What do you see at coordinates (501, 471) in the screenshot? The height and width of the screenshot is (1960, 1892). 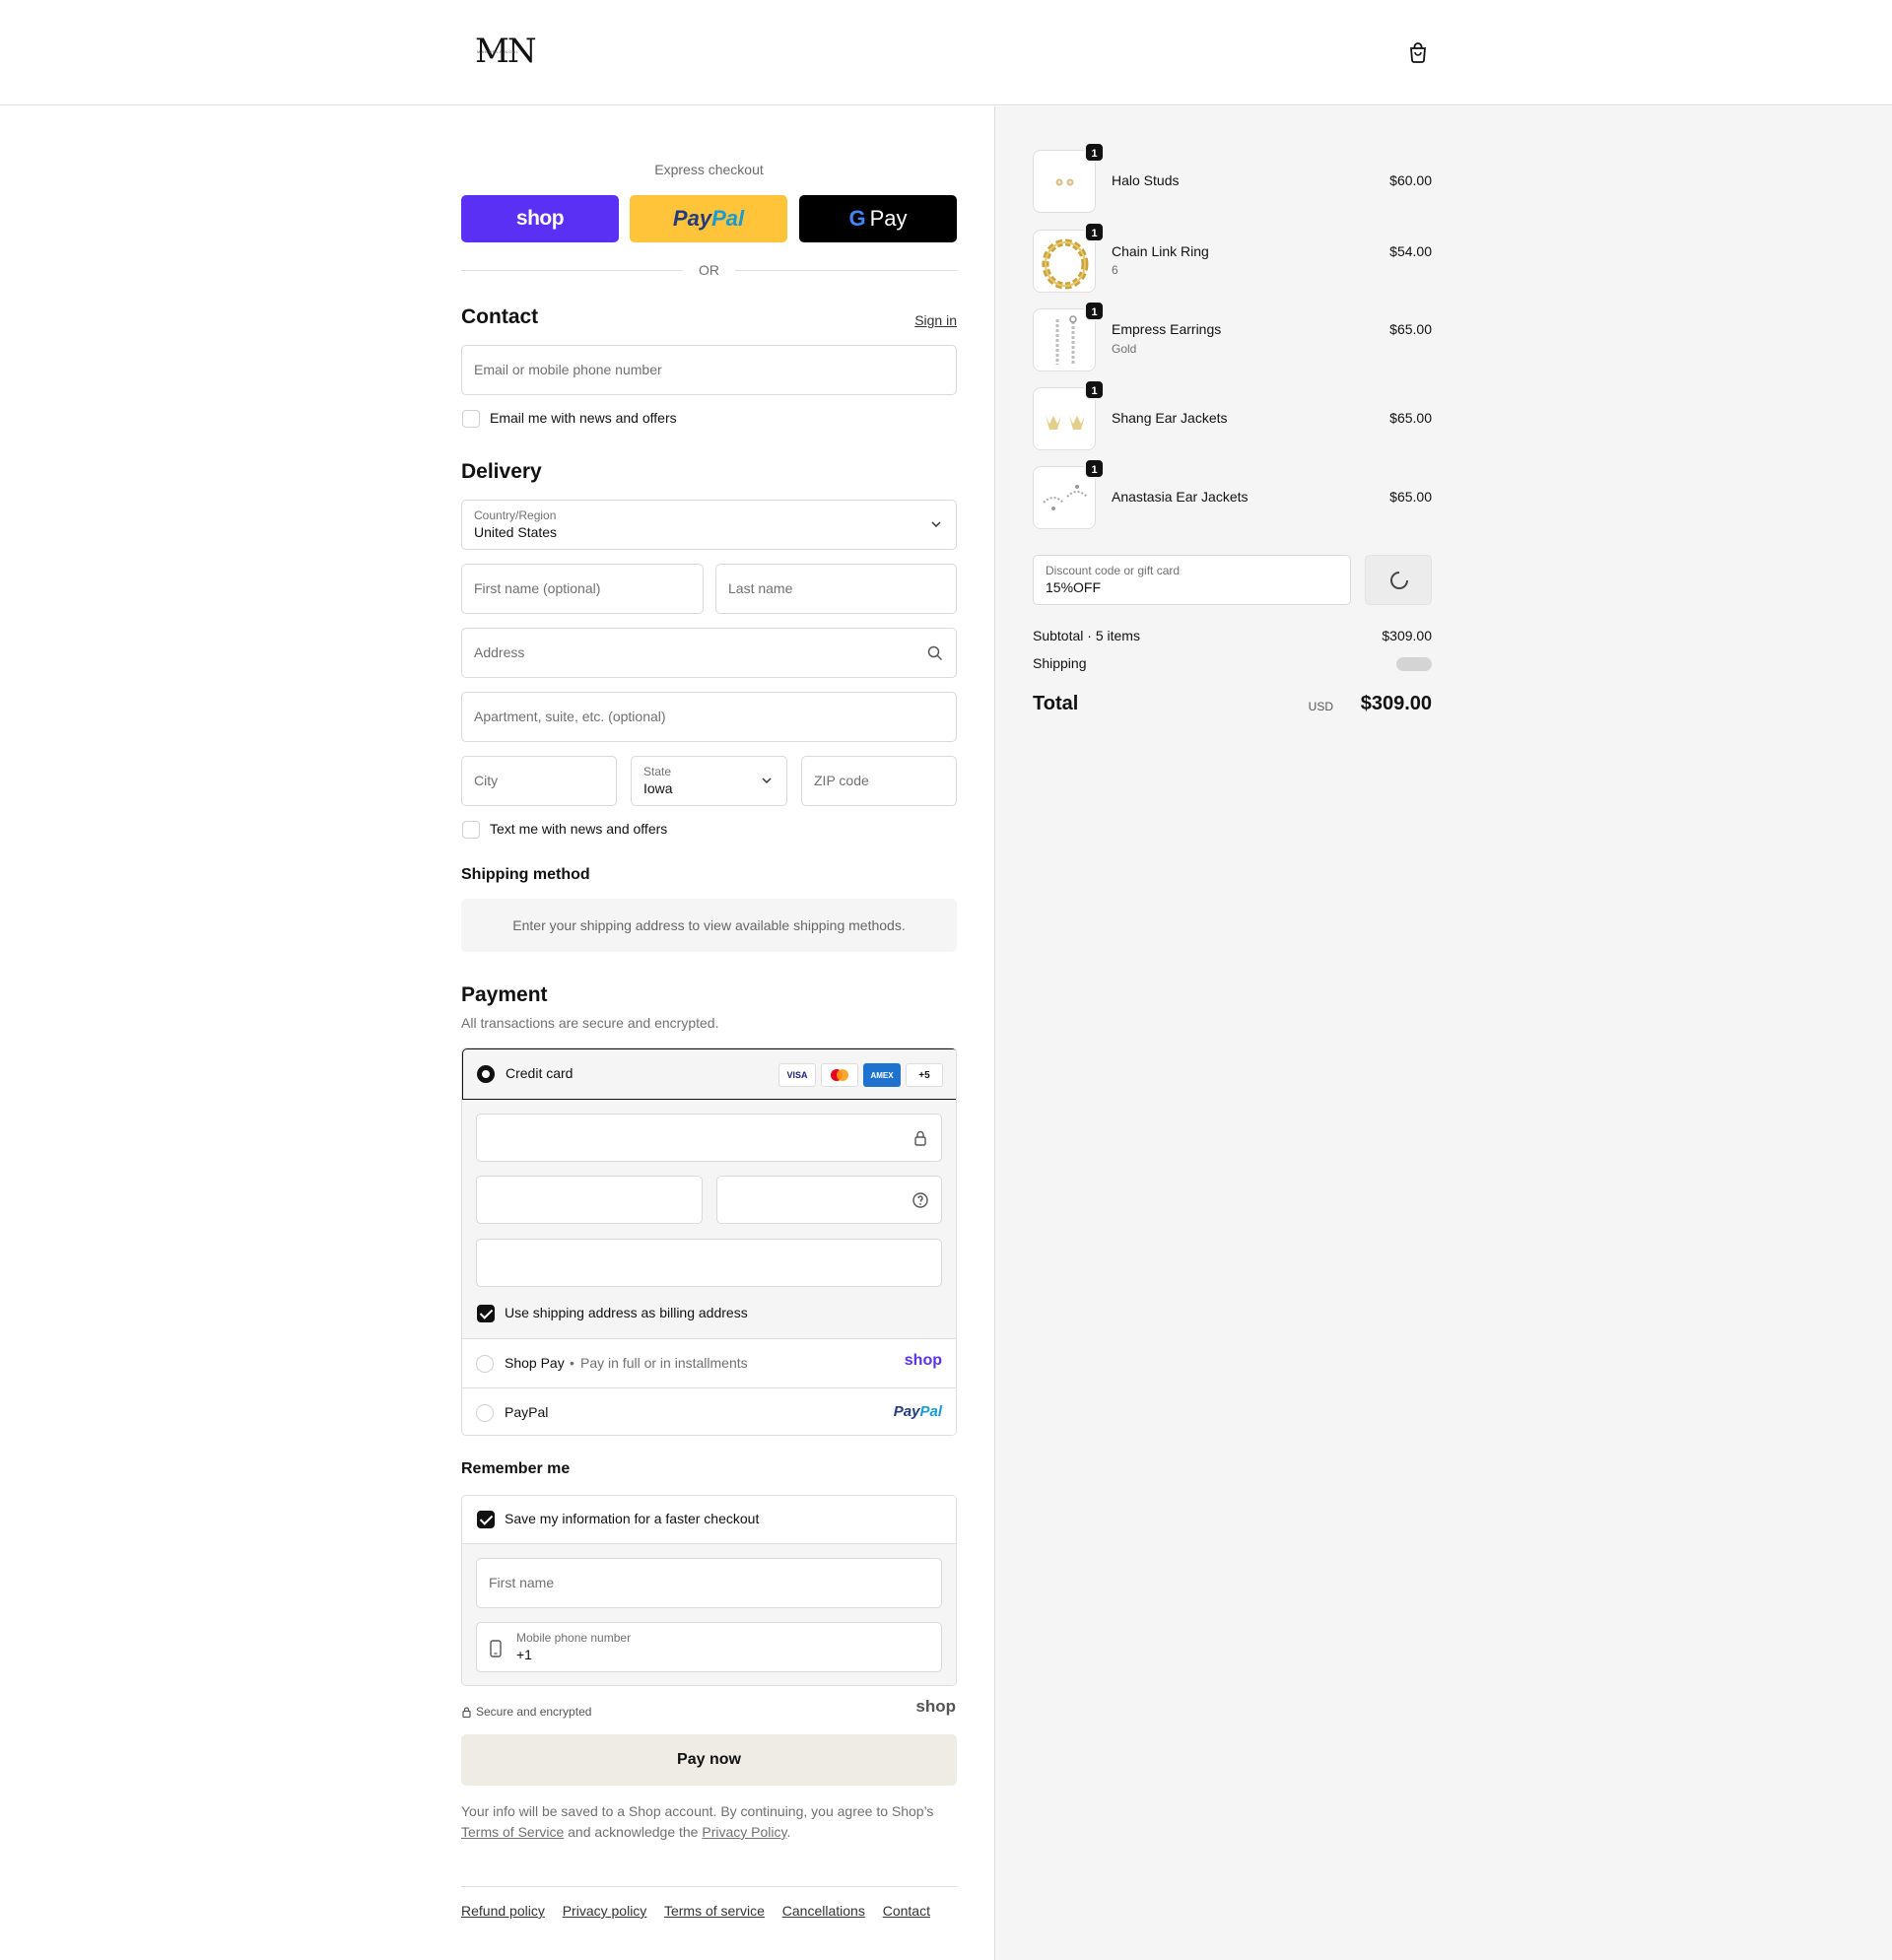 I see `delivery-heading: Delivery` at bounding box center [501, 471].